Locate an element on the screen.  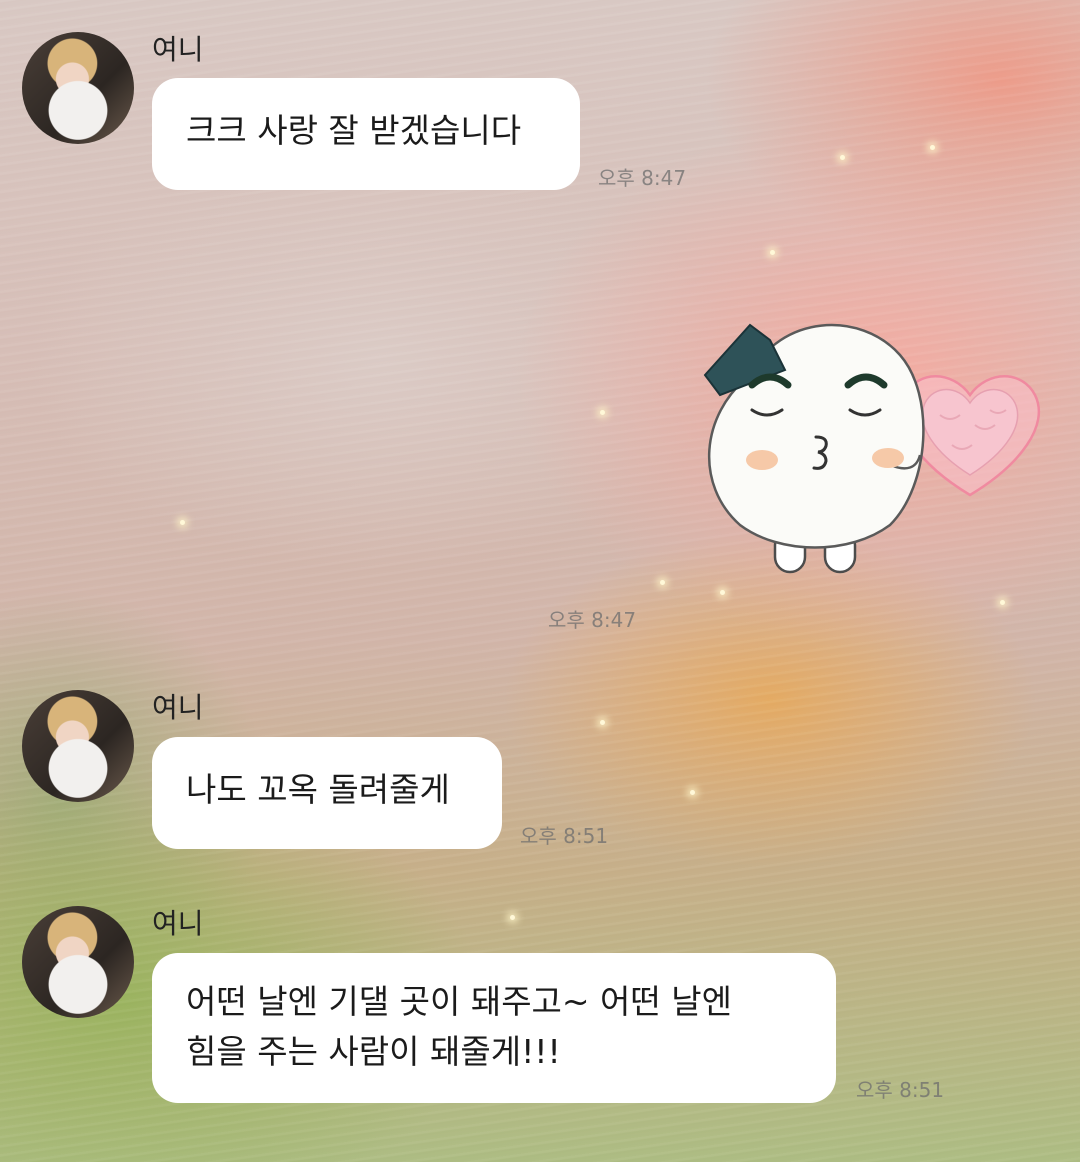
message-bubble: 어떤 날엔 기댈 곳이 돼주고~ 어떤 날엔 힘을 주는 사람이 돼줄게!!! is located at coordinates (494, 1028).